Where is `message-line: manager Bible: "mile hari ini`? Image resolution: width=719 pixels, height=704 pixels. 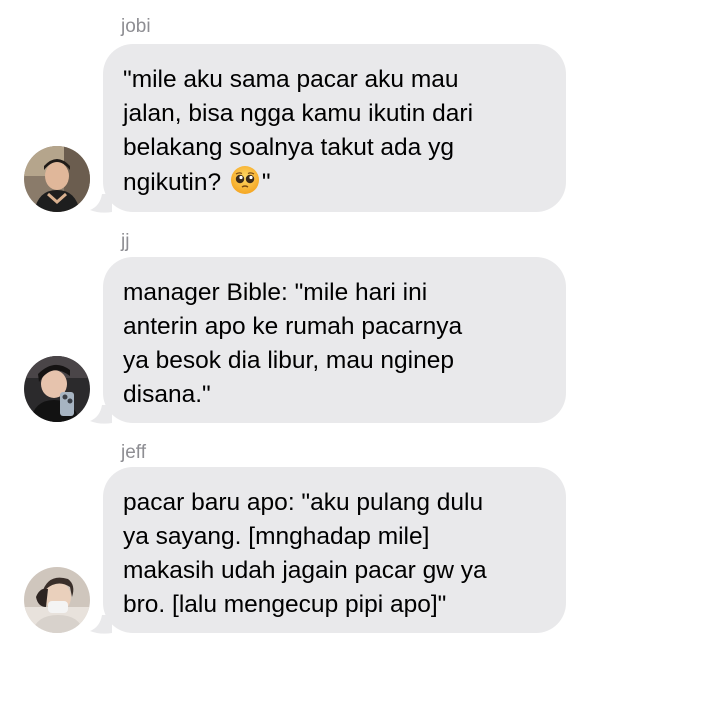 message-line: manager Bible: "mile hari ini is located at coordinates (275, 292).